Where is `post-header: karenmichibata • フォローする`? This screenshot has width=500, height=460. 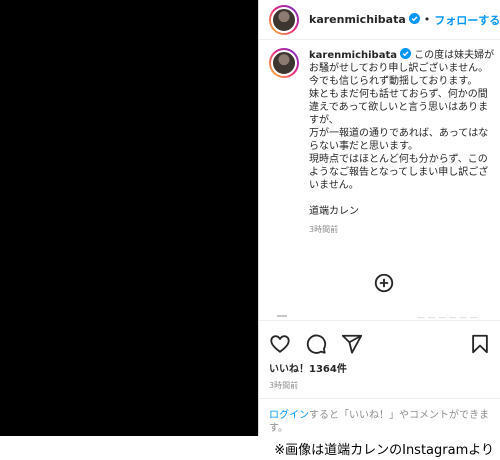
post-header: karenmichibata • フォローする is located at coordinates (379, 20).